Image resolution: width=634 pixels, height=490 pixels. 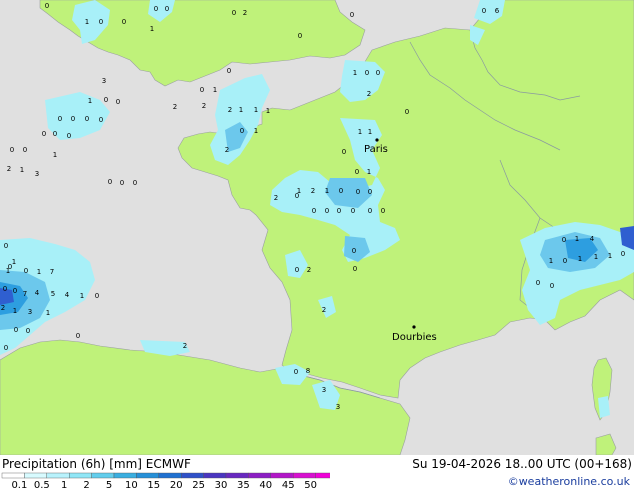 I want to click on scale-tick-label: 0.1, so click(x=19, y=485).